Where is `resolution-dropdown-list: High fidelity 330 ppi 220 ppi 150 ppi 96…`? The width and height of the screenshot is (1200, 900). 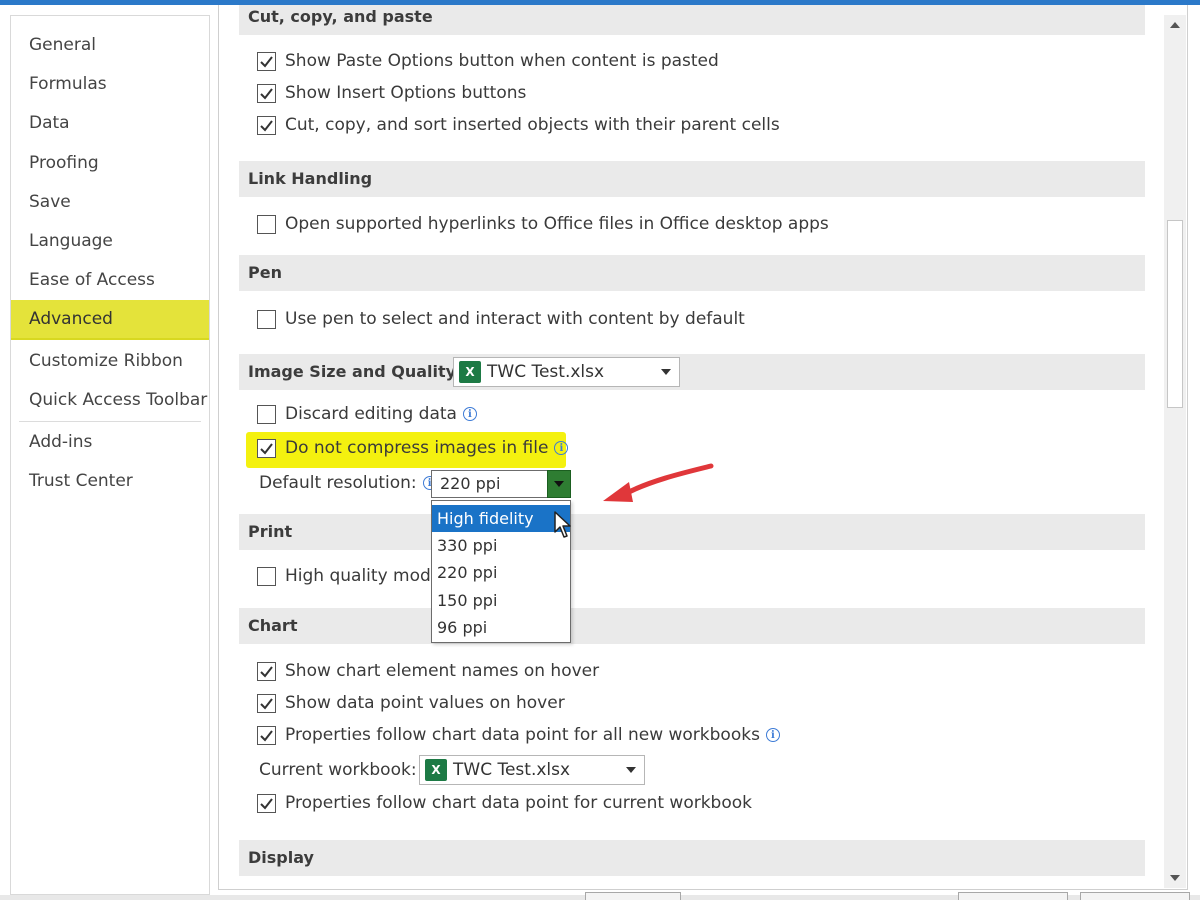
resolution-dropdown-list: High fidelity 330 ppi 220 ppi 150 ppi 96… is located at coordinates (501, 571).